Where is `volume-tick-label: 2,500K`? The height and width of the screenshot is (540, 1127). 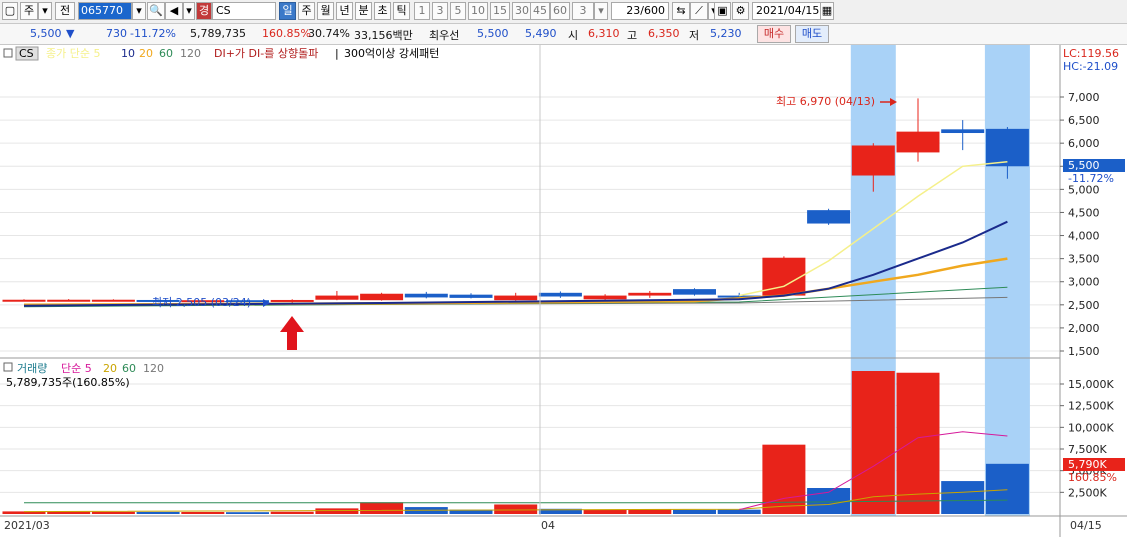 volume-tick-label: 2,500K is located at coordinates (1087, 492).